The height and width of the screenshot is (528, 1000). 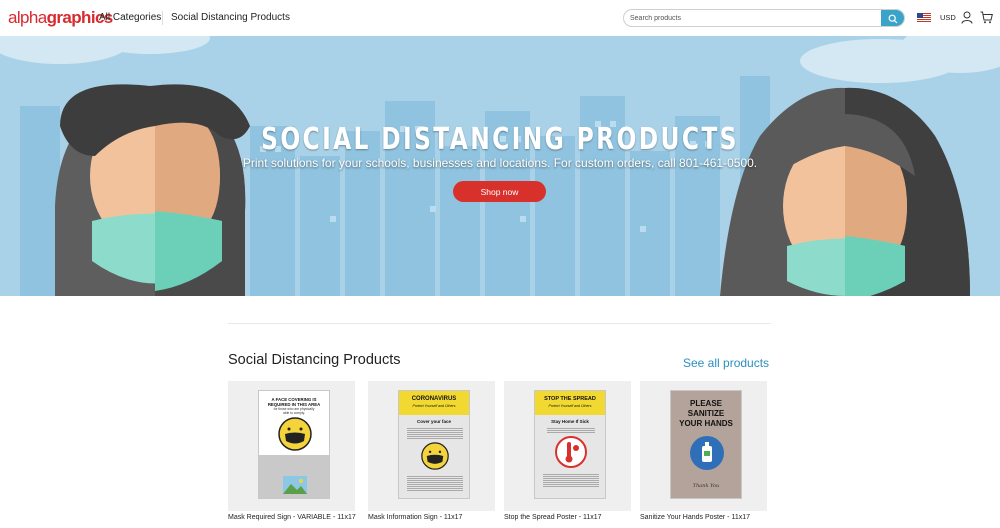 I want to click on section-title: Social Distancing Products, so click(x=314, y=360).